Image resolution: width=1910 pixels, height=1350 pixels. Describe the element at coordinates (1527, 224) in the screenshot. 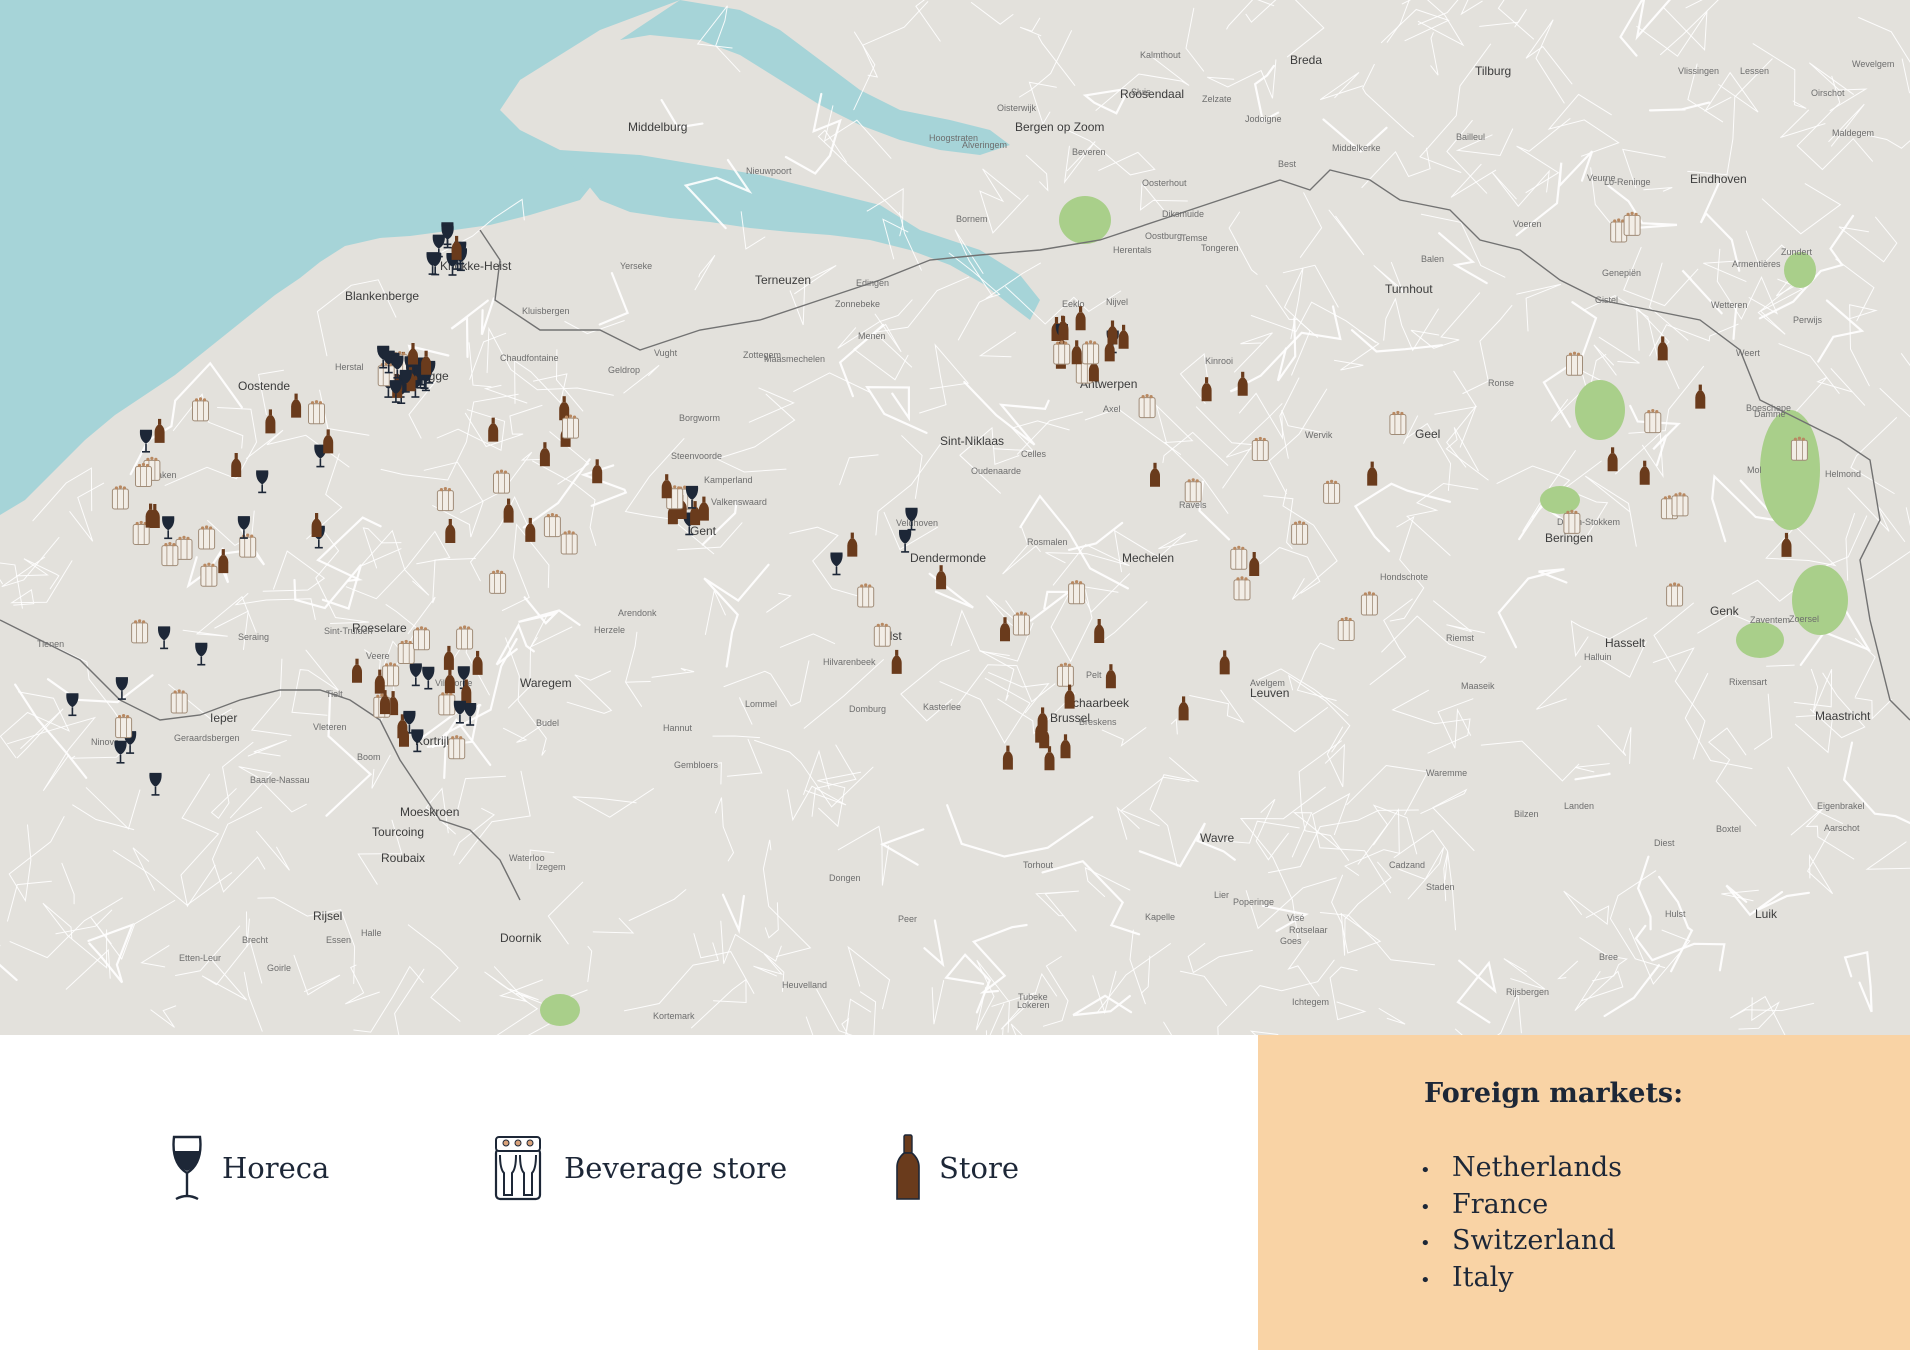

I see `town-label: Voeren` at that location.